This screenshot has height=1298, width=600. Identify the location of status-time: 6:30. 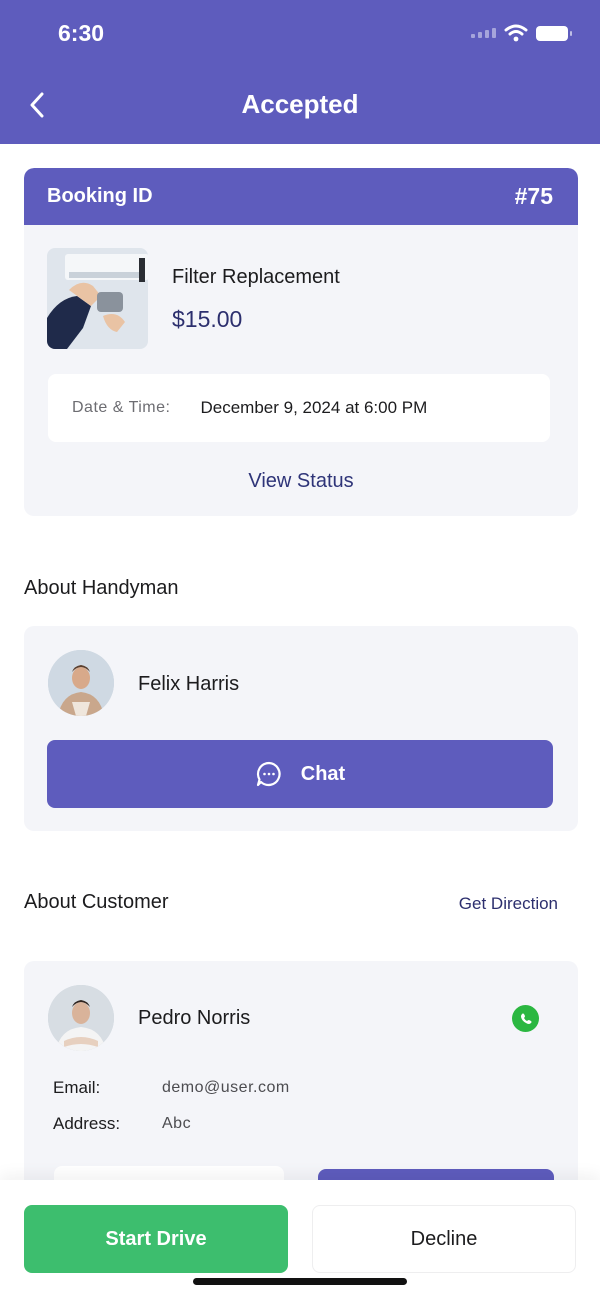
(81, 33).